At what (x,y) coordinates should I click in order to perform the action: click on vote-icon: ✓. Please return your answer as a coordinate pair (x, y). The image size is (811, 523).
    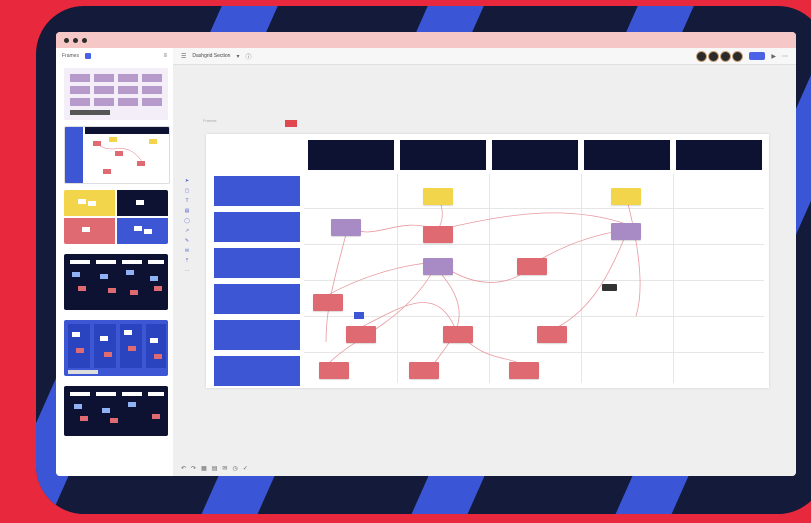
    Looking at the image, I should click on (245, 468).